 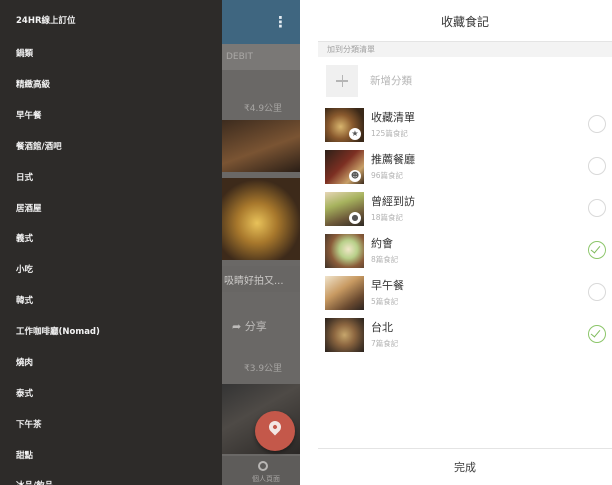 I want to click on bottom-nav: 個人頁面, so click(x=261, y=470).